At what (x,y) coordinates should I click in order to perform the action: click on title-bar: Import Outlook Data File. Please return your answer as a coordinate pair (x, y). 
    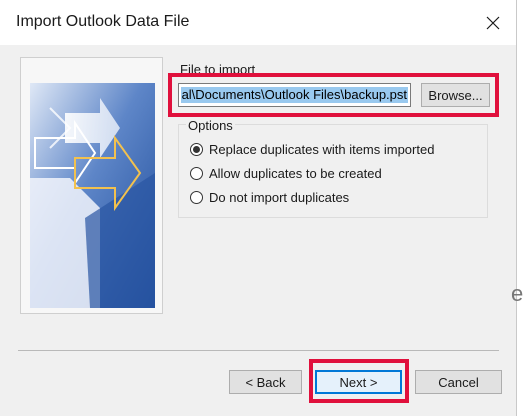
    Looking at the image, I should click on (258, 22).